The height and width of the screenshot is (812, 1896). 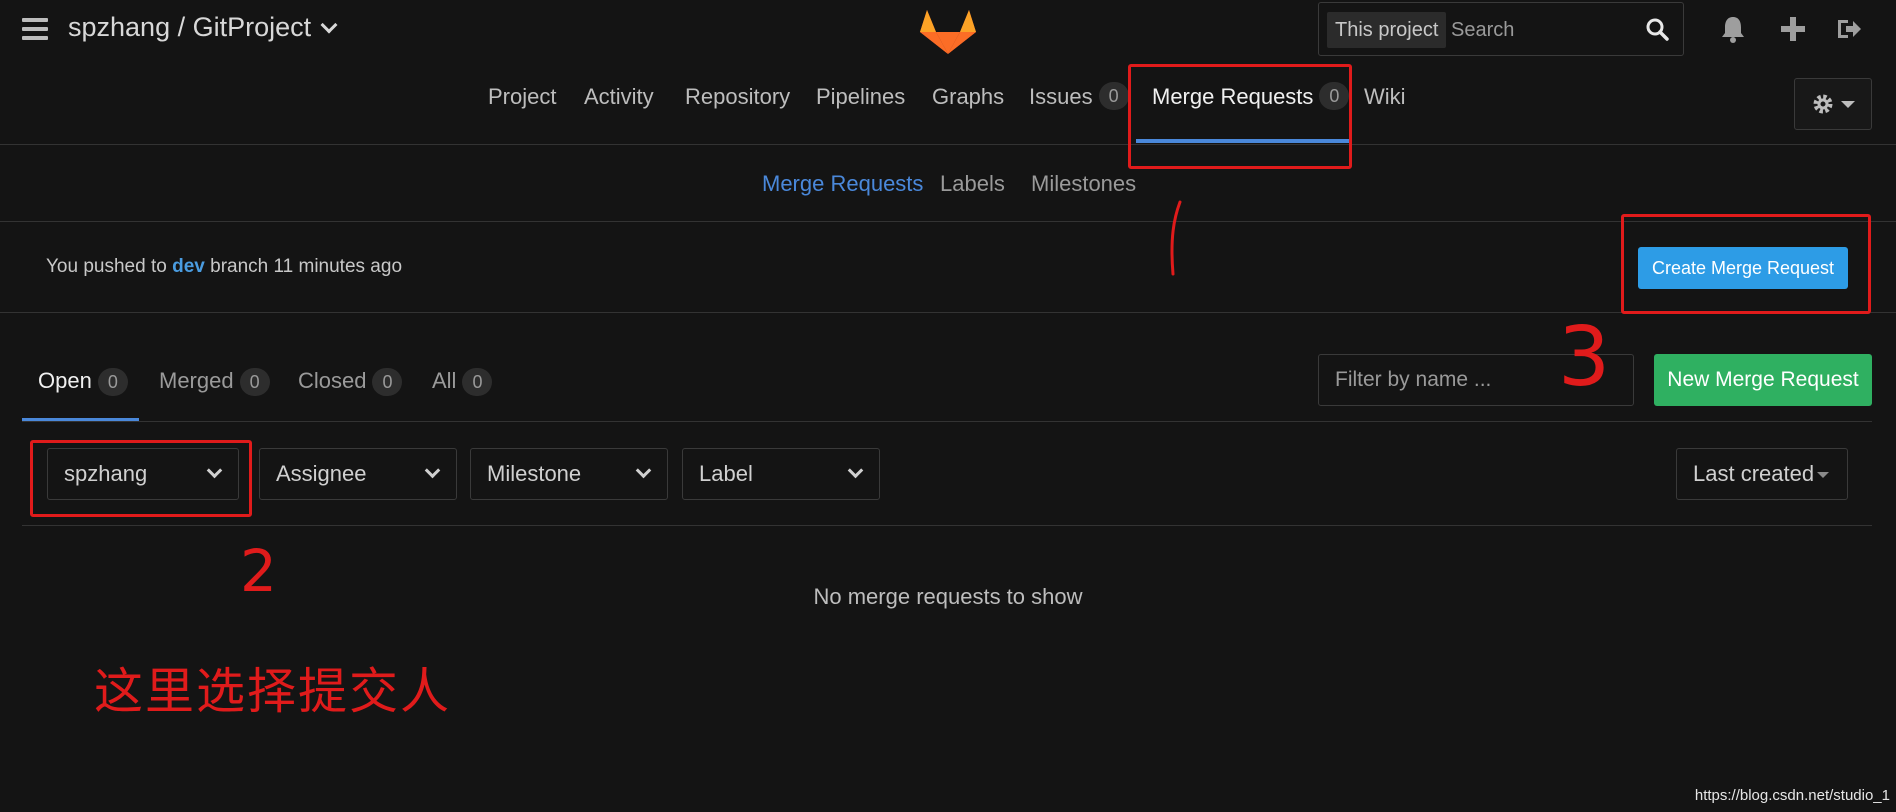 What do you see at coordinates (1385, 114) in the screenshot?
I see `nav-wiki: Wiki` at bounding box center [1385, 114].